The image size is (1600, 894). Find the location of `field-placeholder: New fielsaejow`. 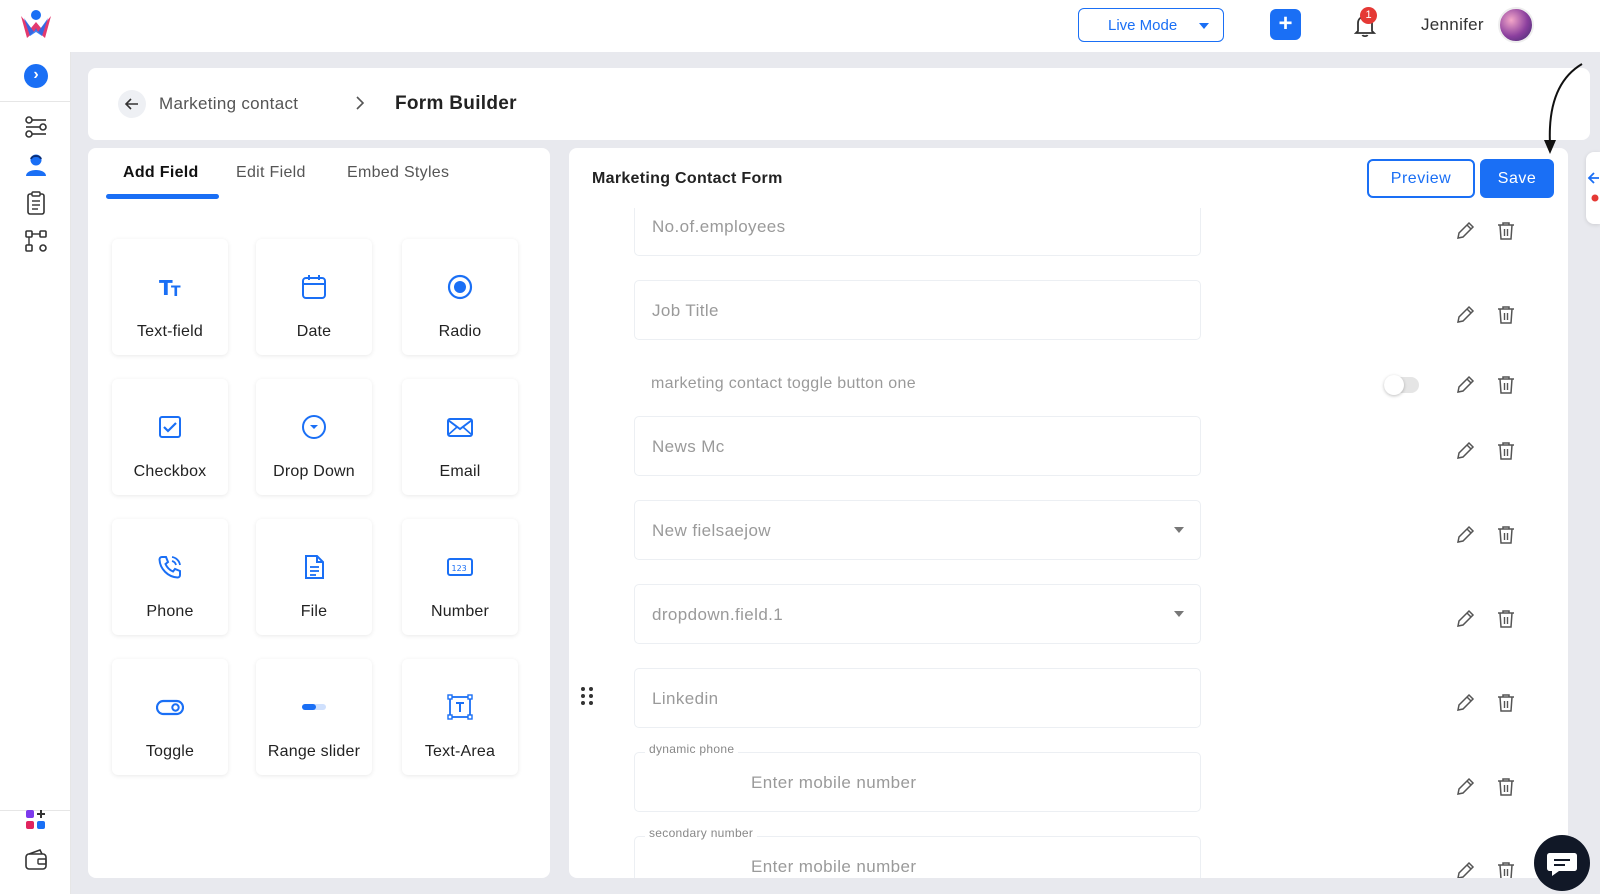

field-placeholder: New fielsaejow is located at coordinates (711, 530).